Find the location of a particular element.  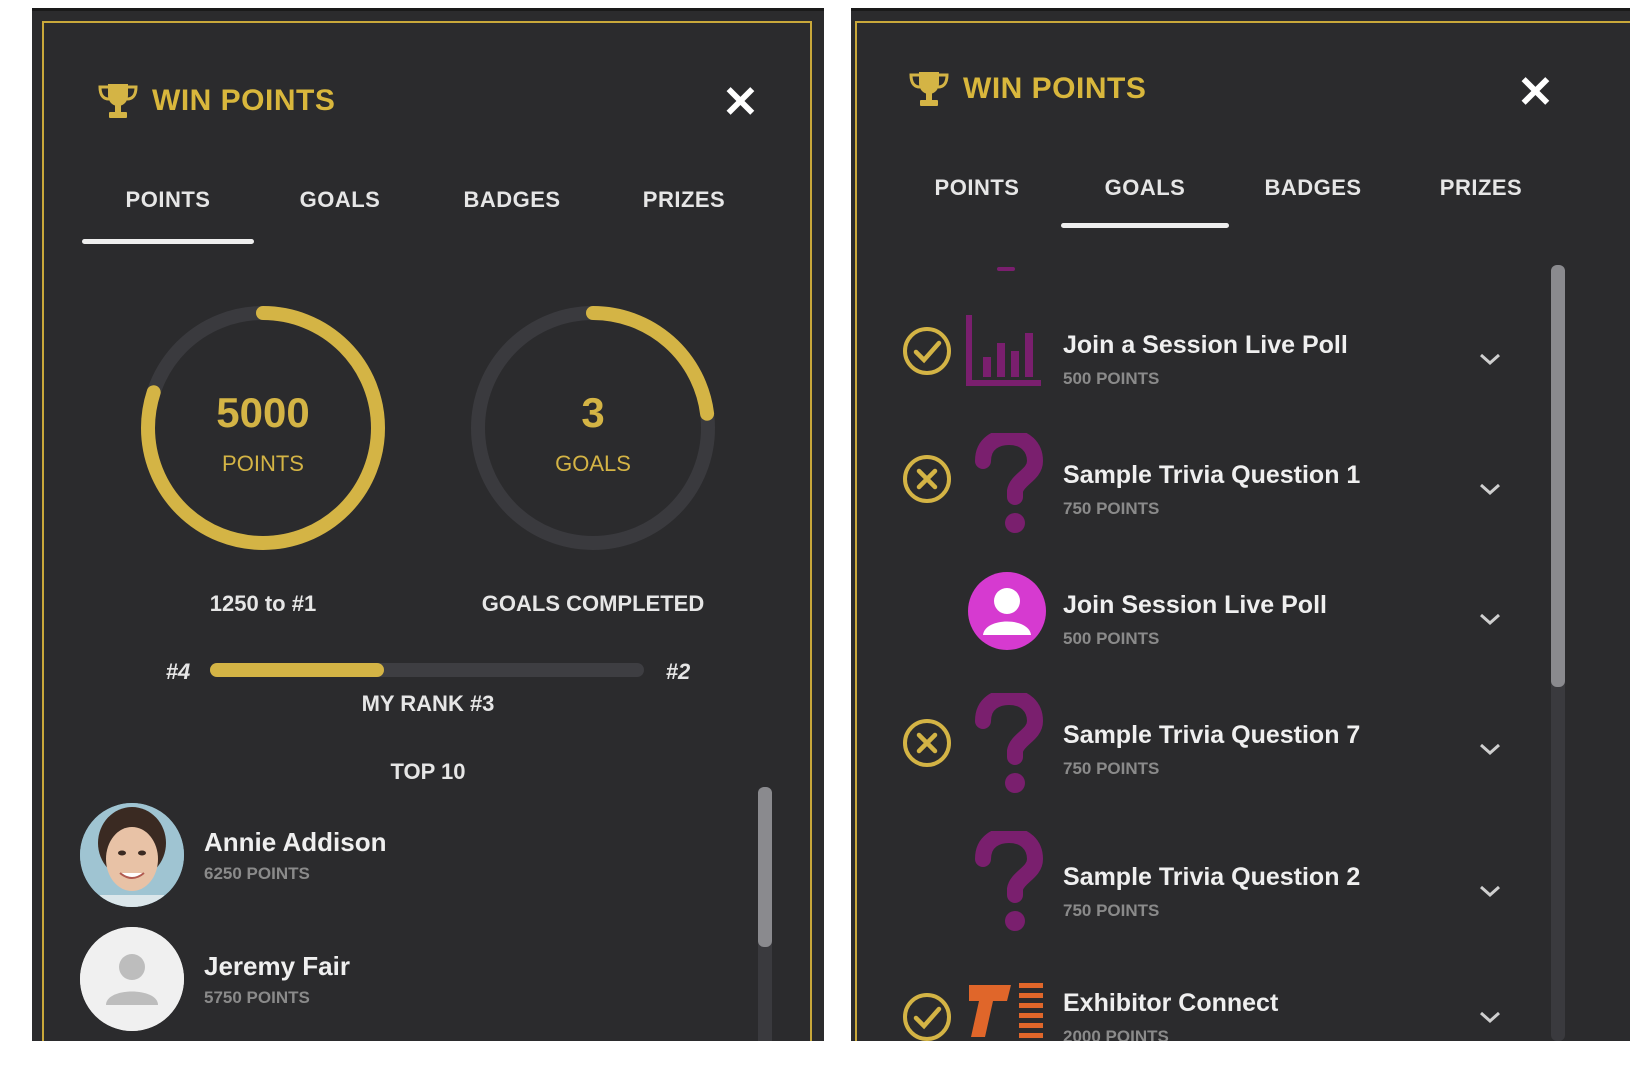

goal-item: Sample Trivia Question 2 750 POINTS is located at coordinates (1240, 882).